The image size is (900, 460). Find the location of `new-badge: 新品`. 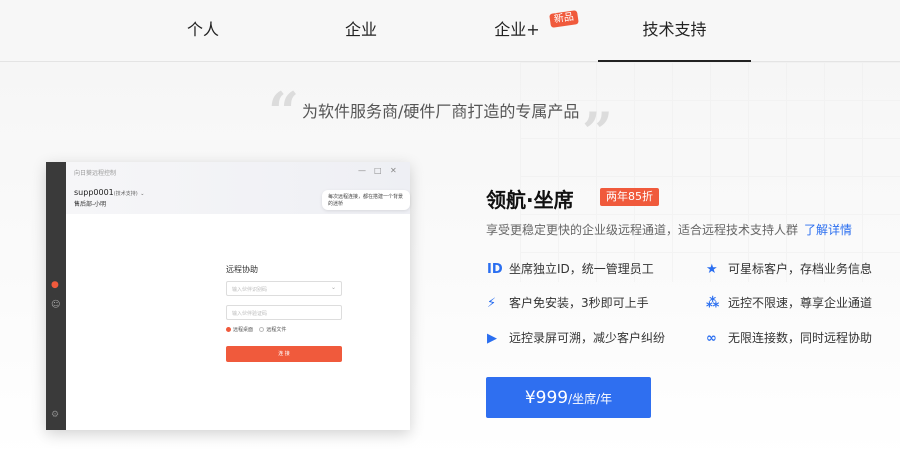

new-badge: 新品 is located at coordinates (564, 19).